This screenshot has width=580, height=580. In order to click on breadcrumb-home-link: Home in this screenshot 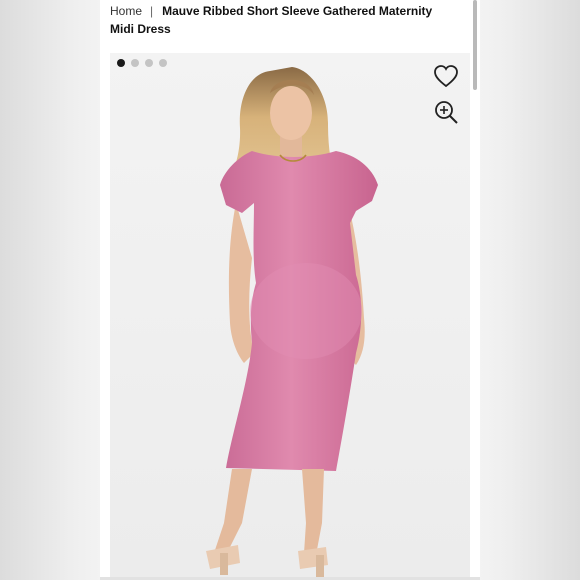, I will do `click(126, 11)`.